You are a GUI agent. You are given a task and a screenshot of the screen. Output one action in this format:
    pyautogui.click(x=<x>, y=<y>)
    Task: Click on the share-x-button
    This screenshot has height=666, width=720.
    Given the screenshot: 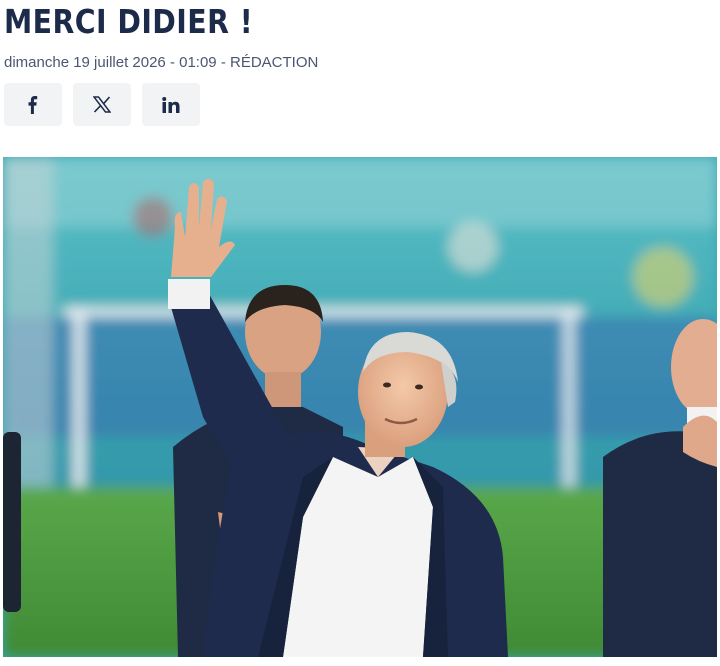 What is the action you would take?
    pyautogui.click(x=102, y=104)
    